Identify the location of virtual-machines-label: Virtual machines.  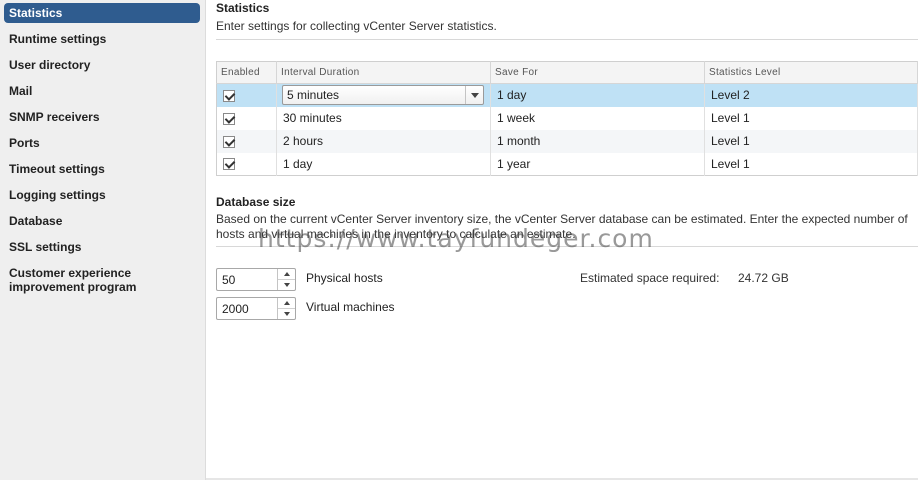
(350, 307).